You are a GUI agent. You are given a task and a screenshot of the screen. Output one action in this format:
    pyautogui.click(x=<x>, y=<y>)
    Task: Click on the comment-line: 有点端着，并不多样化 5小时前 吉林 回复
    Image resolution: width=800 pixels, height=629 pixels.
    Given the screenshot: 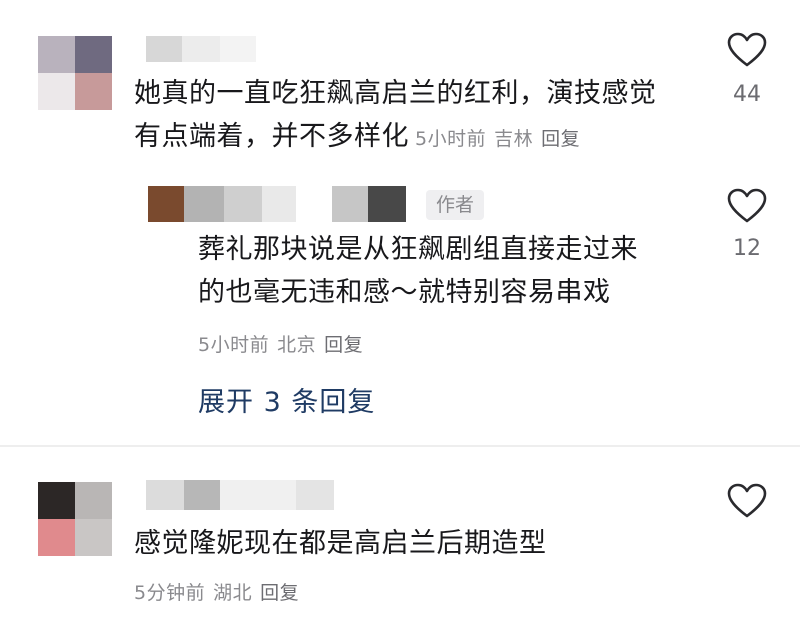 What is the action you would take?
    pyautogui.click(x=434, y=138)
    